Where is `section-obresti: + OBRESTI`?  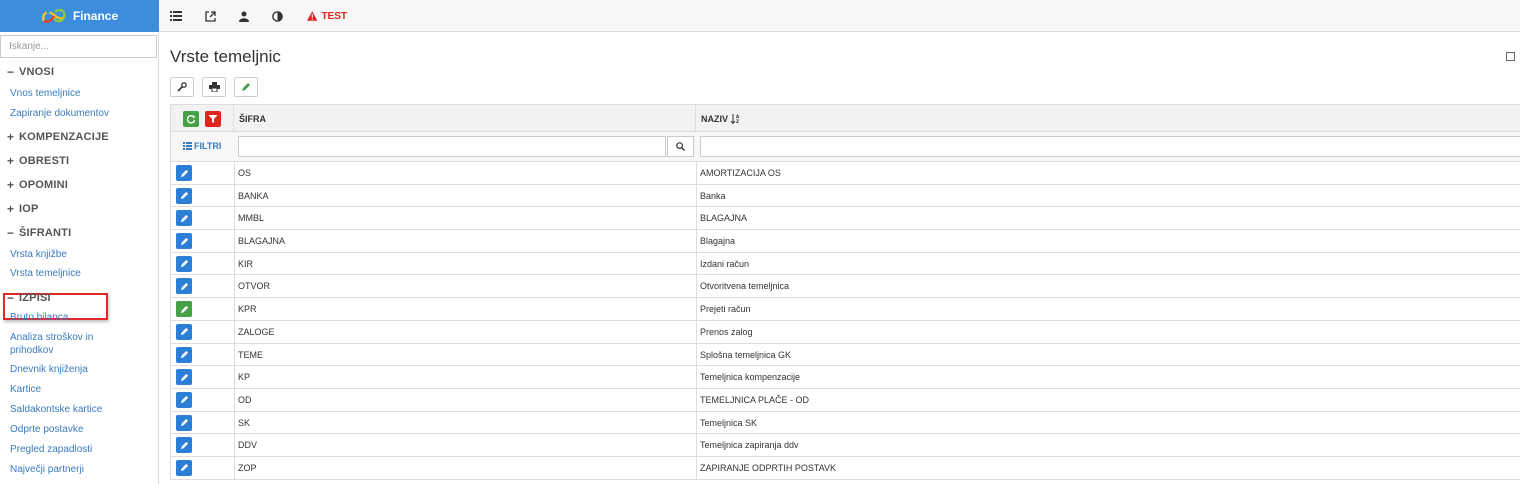
section-obresti: + OBRESTI is located at coordinates (38, 161).